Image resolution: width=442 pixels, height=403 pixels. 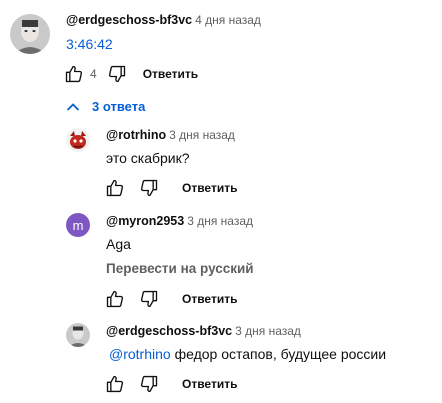 I want to click on replies-toggle-label: 3 ответа, so click(x=119, y=106).